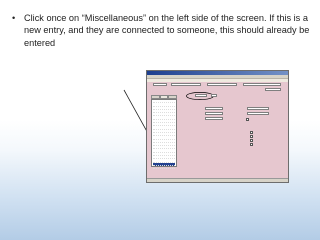  What do you see at coordinates (201, 95) in the screenshot?
I see `connected-to-field` at bounding box center [201, 95].